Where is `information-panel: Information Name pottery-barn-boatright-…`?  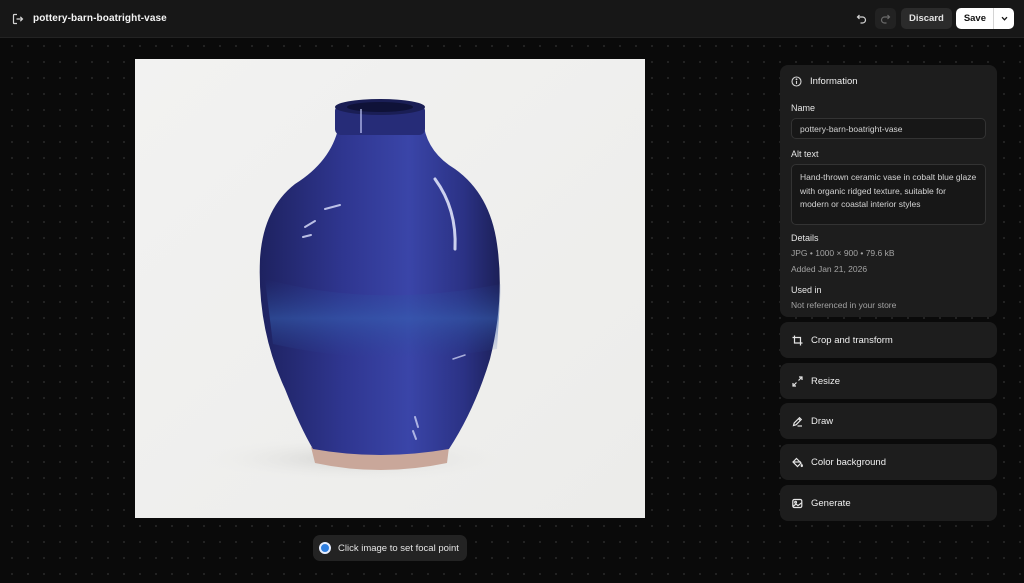 information-panel: Information Name pottery-barn-boatright-… is located at coordinates (888, 191).